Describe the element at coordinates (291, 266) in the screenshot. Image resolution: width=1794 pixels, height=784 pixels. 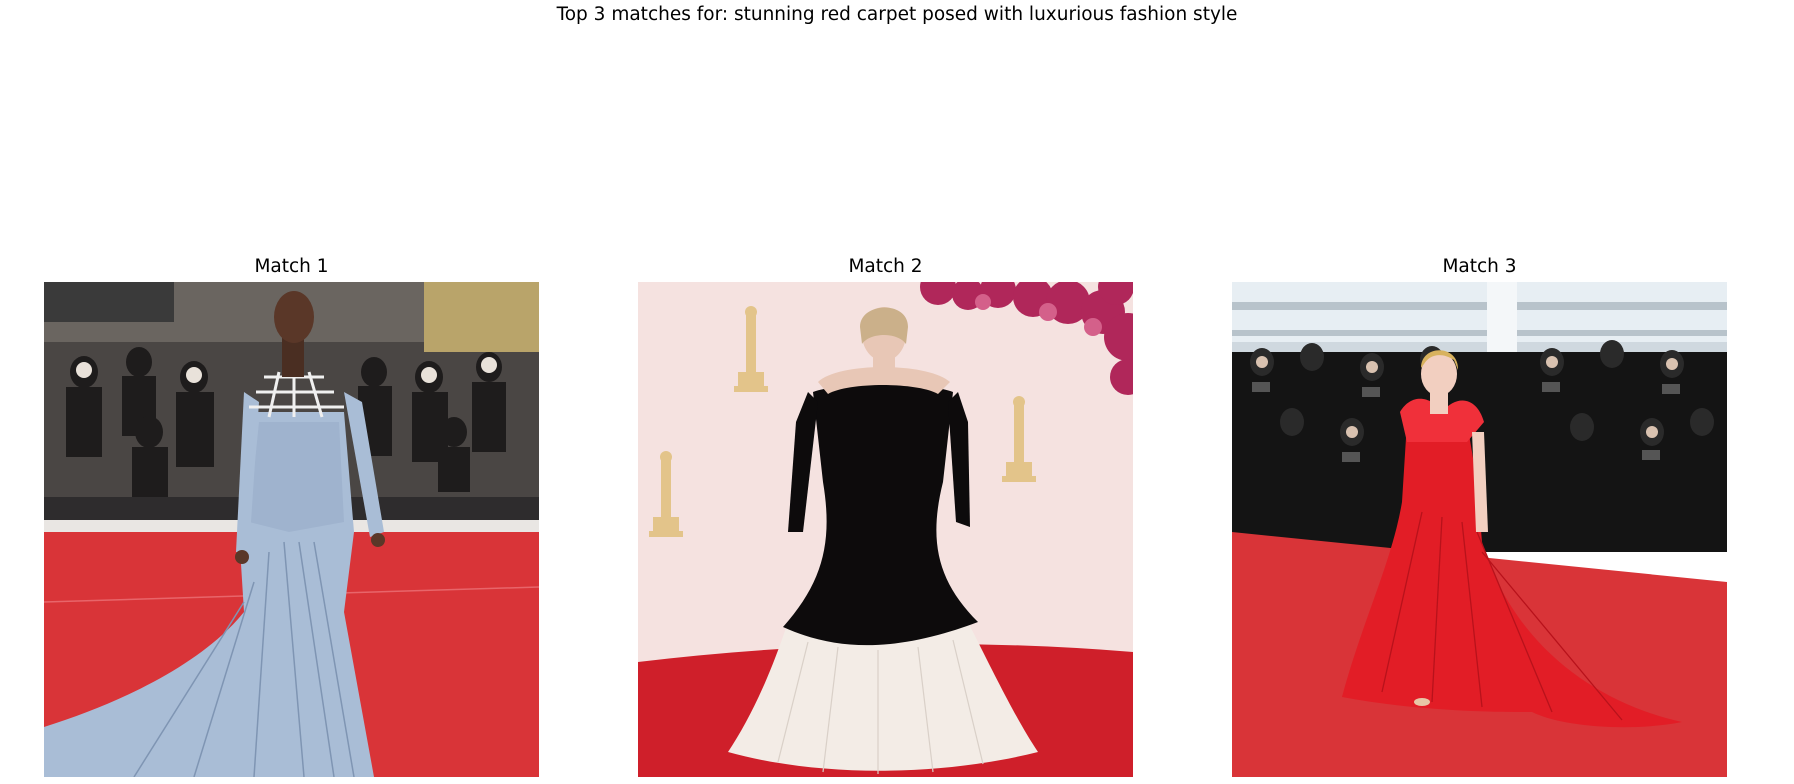
I see `match-title-1: Match 1` at that location.